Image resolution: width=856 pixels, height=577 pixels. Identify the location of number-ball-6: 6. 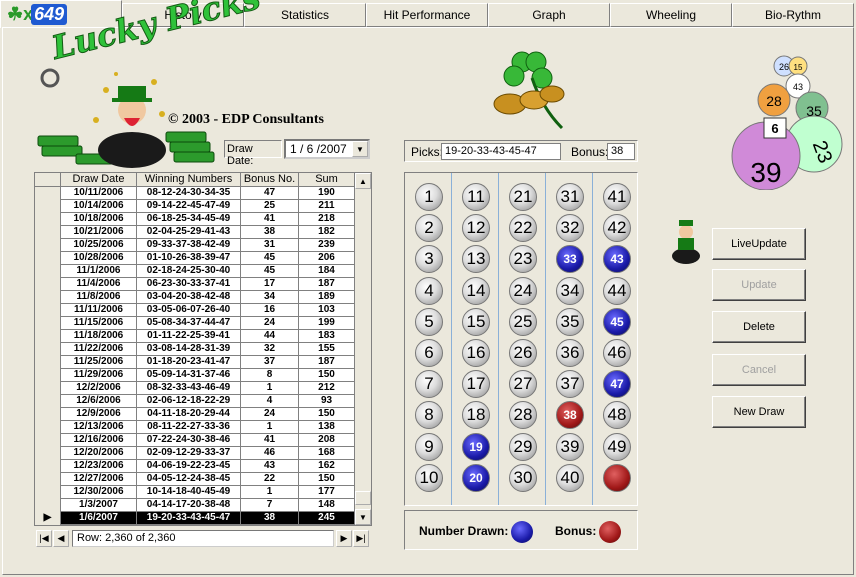
(429, 353).